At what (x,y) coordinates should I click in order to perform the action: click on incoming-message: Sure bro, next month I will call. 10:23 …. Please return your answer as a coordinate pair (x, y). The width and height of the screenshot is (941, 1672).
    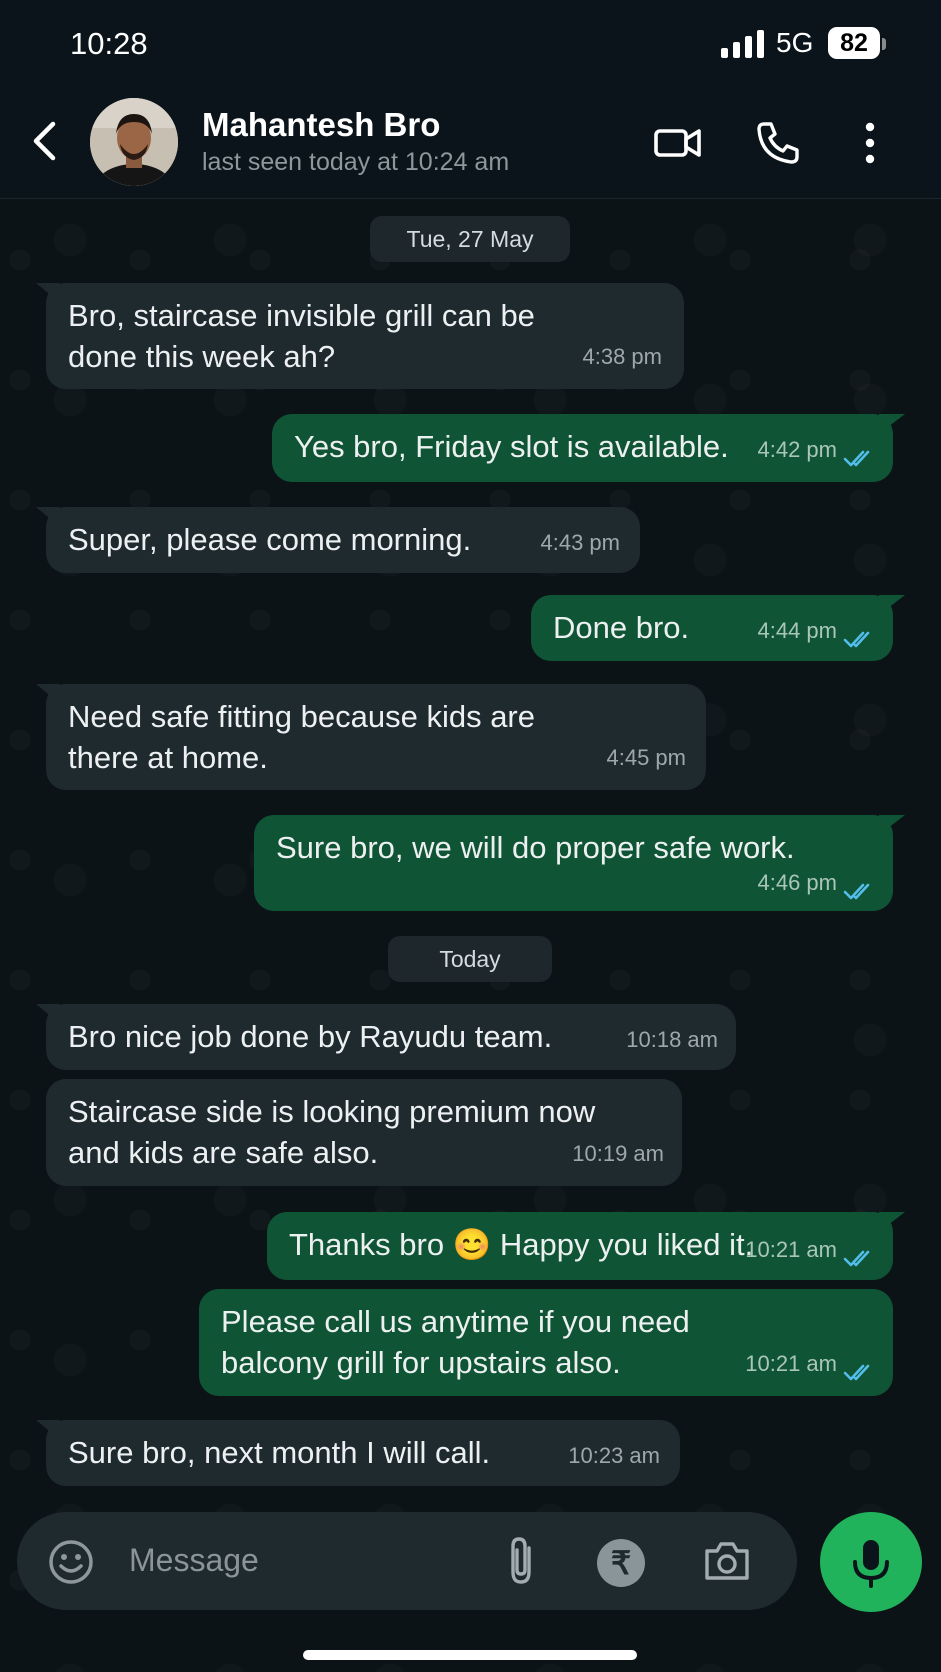
    Looking at the image, I should click on (358, 1453).